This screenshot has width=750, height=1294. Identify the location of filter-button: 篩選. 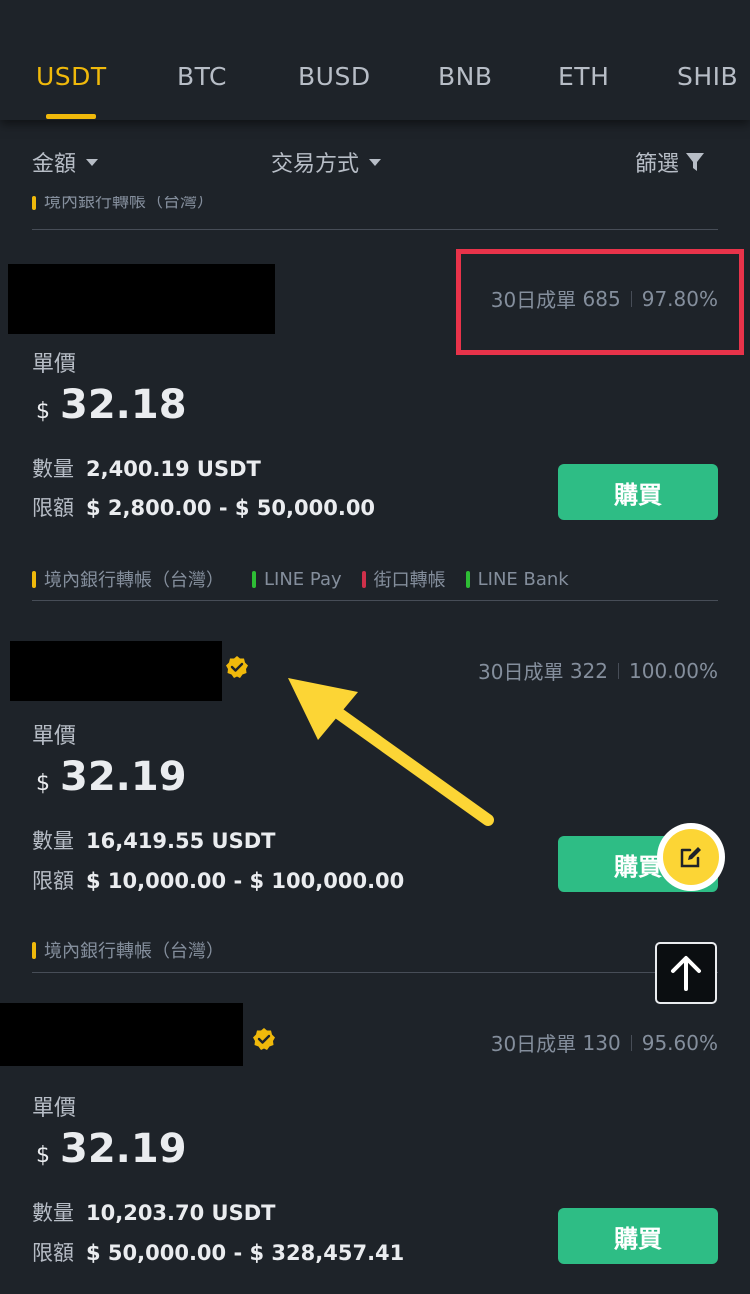
(670, 162).